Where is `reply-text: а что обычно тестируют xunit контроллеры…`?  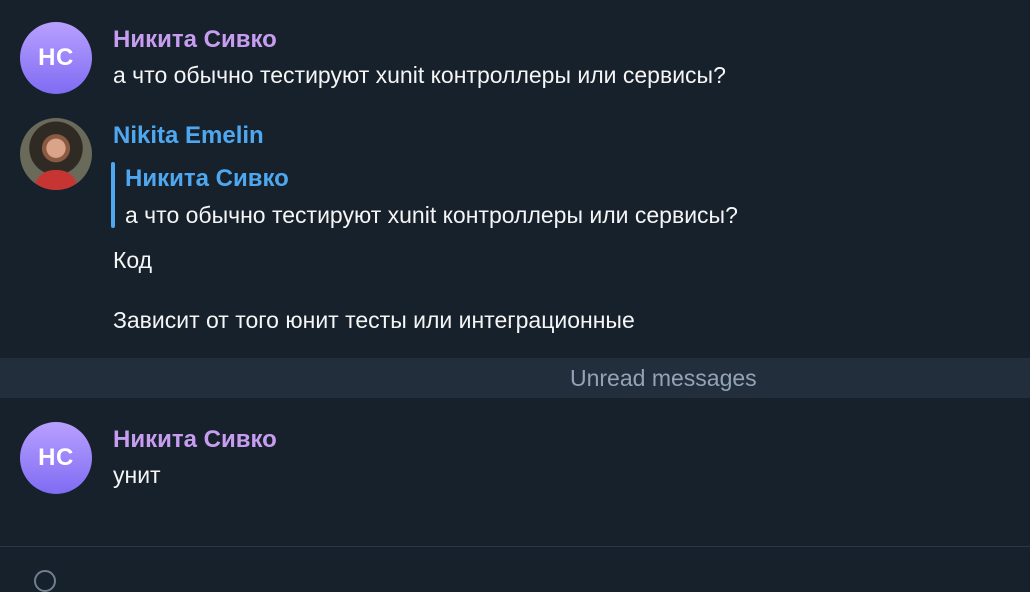
reply-text: а что обычно тестируют xunit контроллеры… is located at coordinates (431, 215).